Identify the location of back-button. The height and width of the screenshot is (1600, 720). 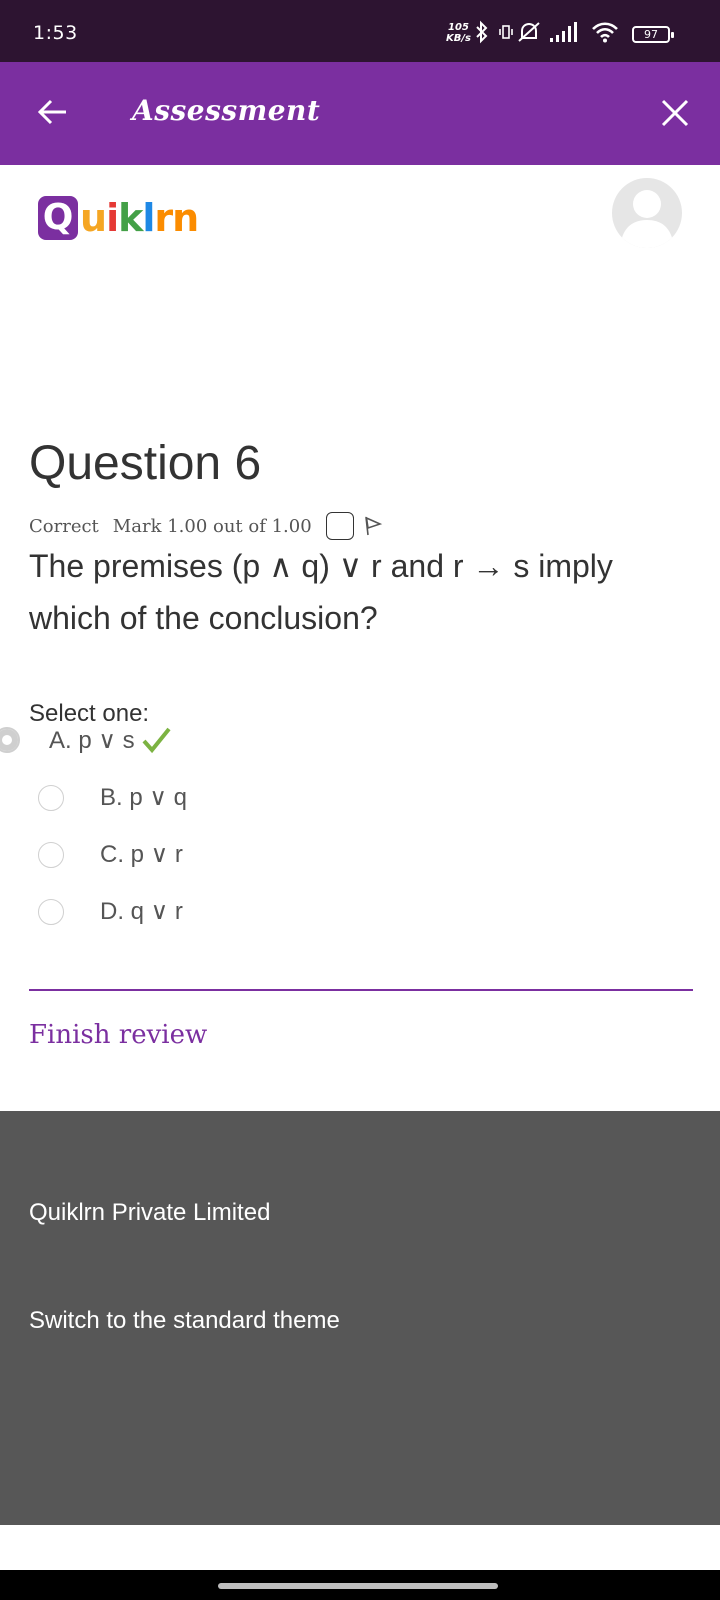
(54, 112).